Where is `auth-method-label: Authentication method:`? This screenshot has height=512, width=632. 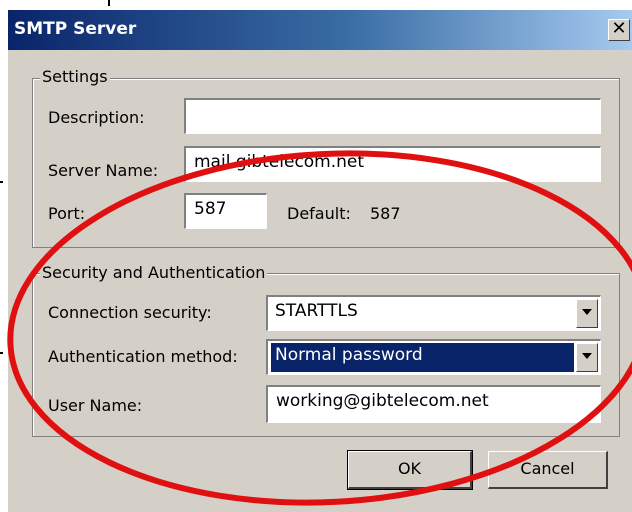 auth-method-label: Authentication method: is located at coordinates (143, 356).